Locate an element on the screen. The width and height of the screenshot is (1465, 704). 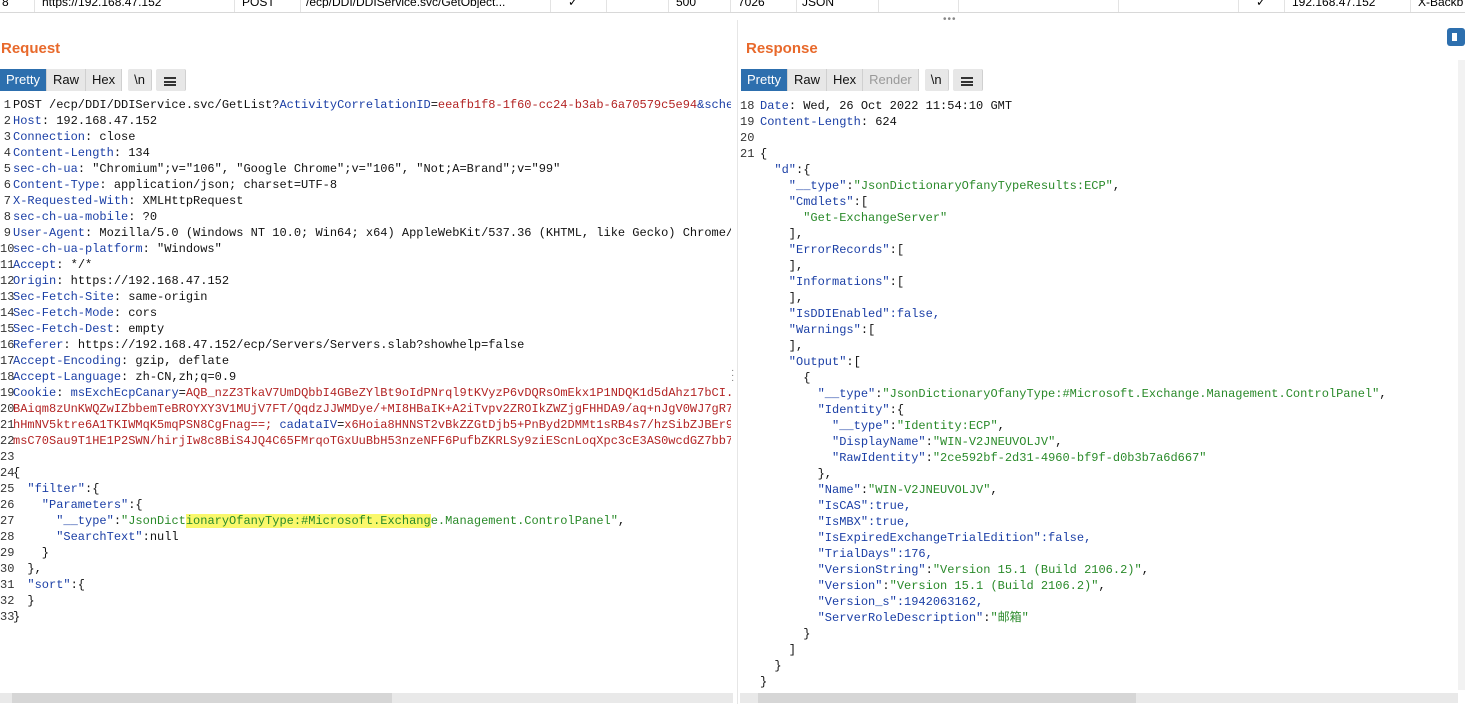
history-tls-check: ✓ is located at coordinates (1261, 4).